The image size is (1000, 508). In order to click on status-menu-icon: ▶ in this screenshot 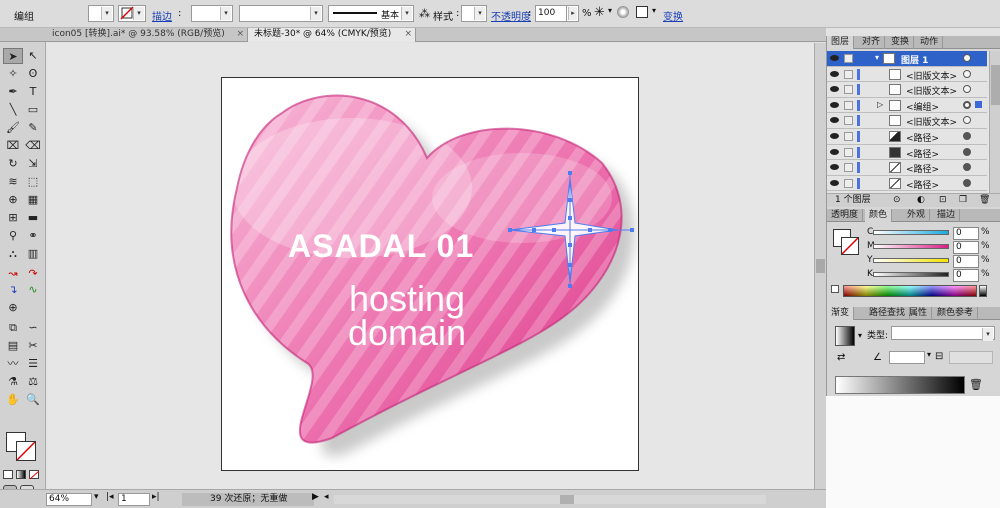, I will do `click(315, 497)`.